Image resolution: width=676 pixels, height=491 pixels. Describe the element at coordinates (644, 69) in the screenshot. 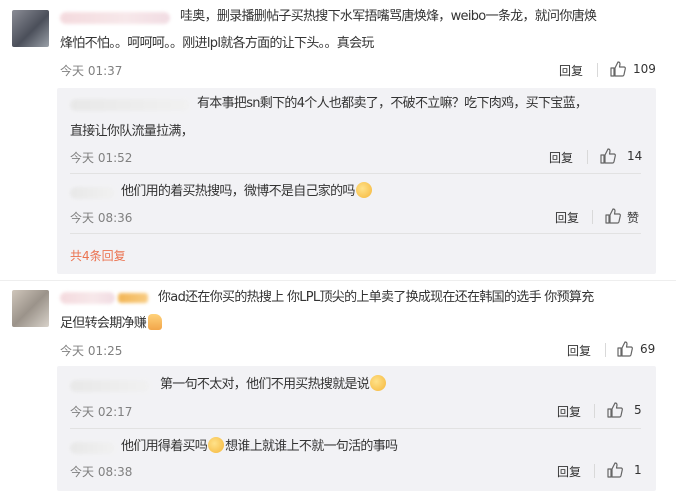

I see `like-count: 109` at that location.